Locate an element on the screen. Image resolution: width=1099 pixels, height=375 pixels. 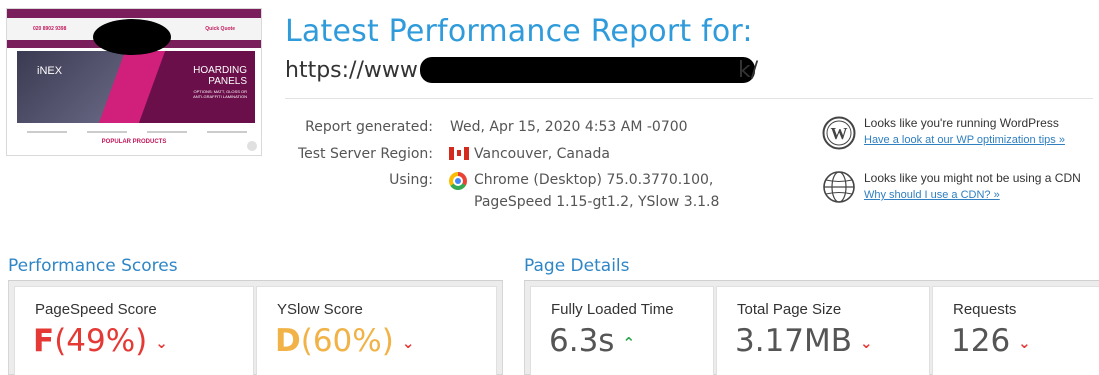
chevron-up-icon: ⌃ is located at coordinates (629, 342).